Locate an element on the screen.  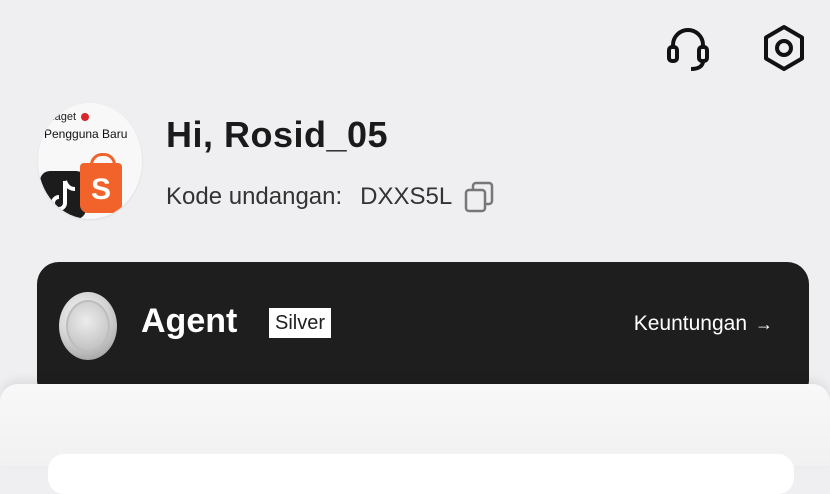
copy-icon is located at coordinates (479, 197).